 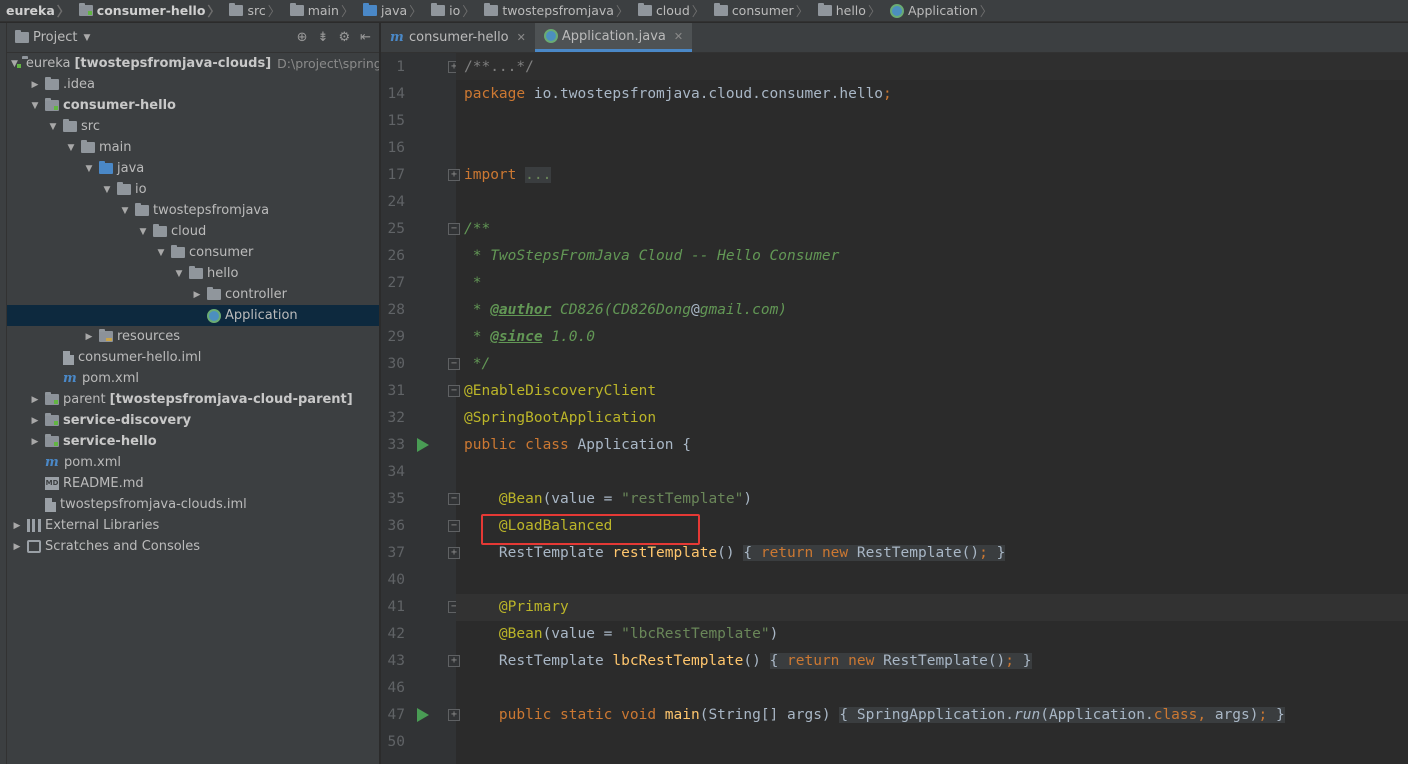 I want to click on tree-item: ▼ java, so click(x=193, y=168).